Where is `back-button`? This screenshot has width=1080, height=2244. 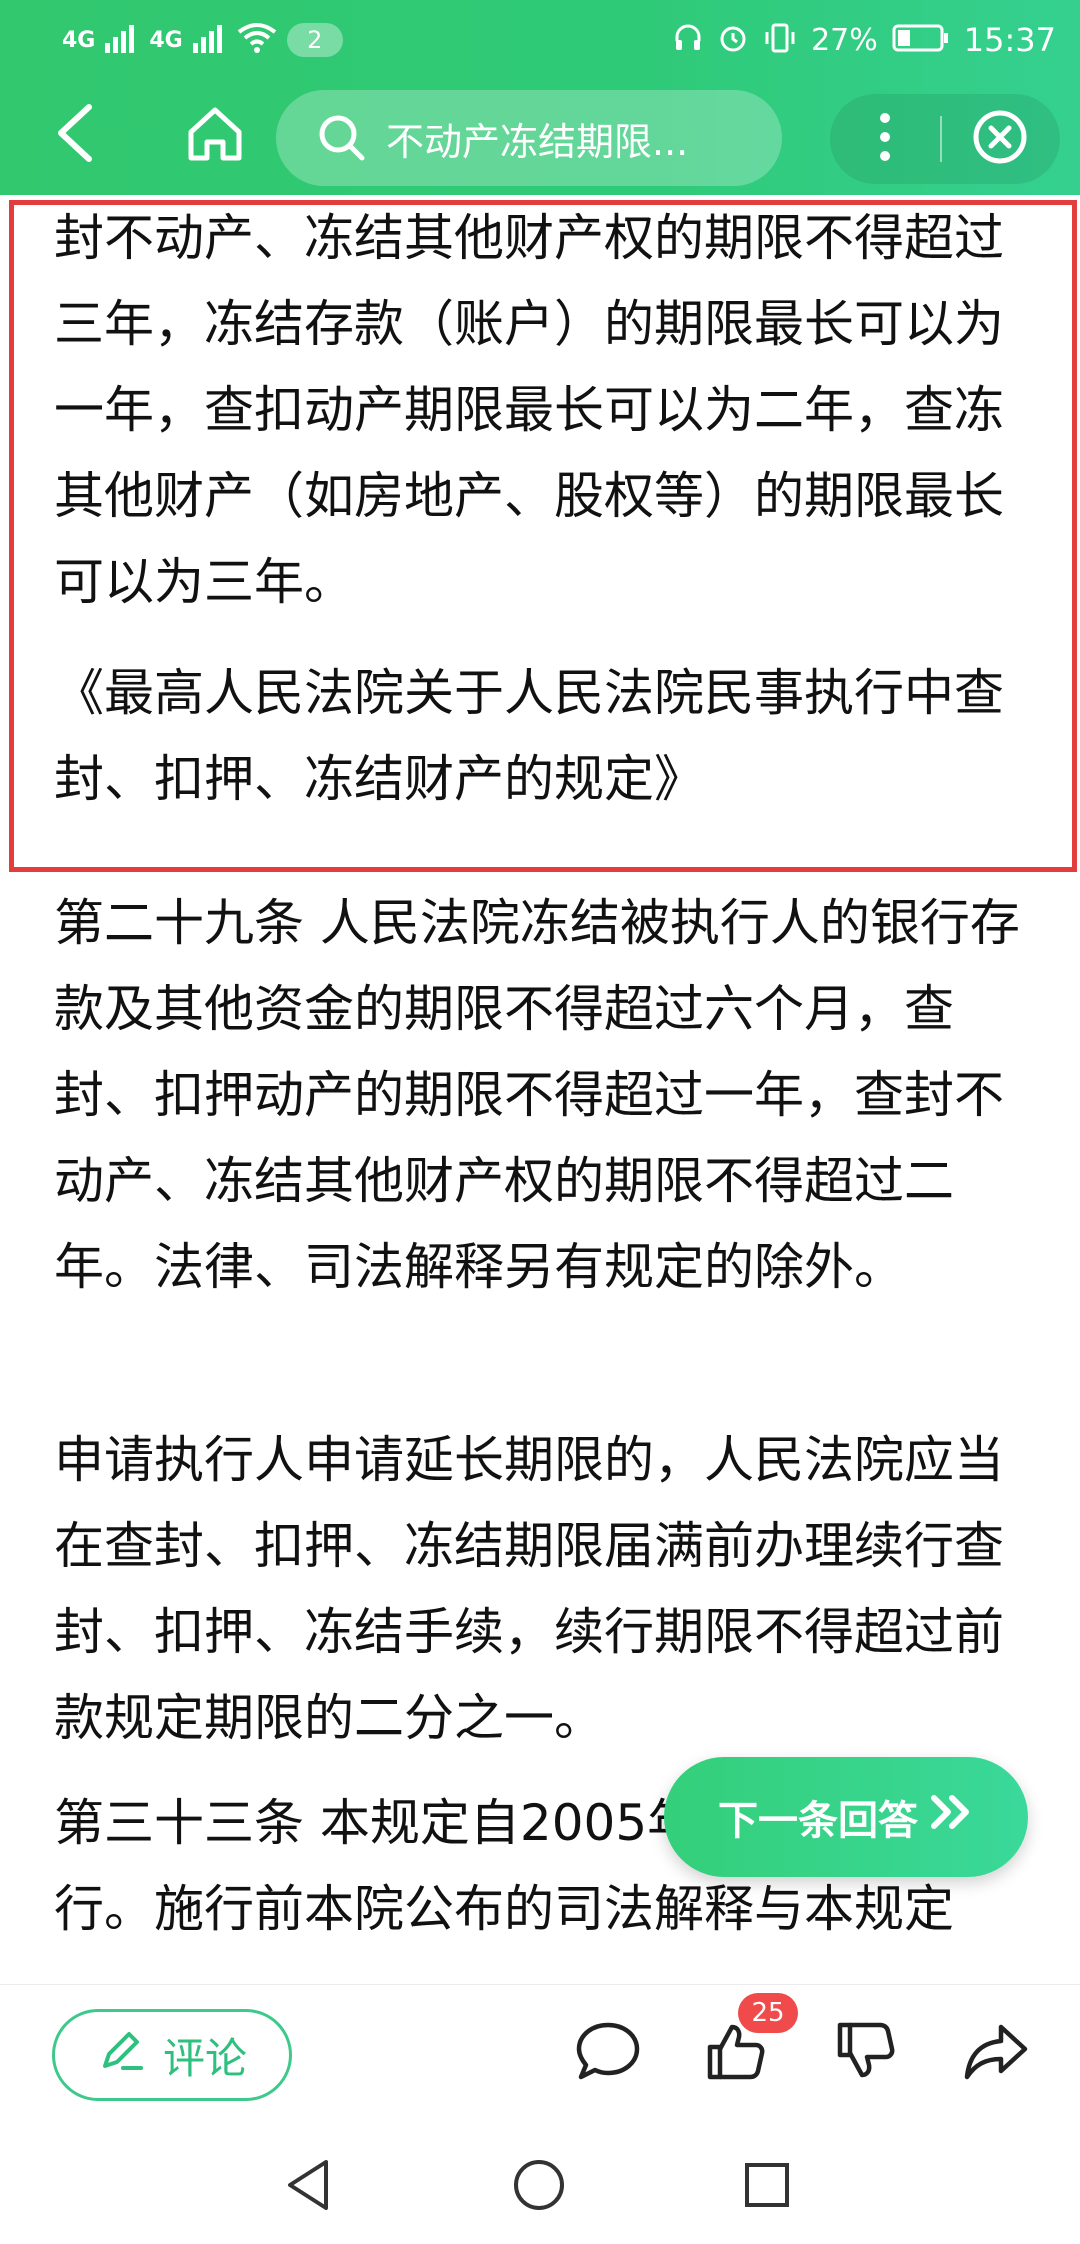
back-button is located at coordinates (75, 135).